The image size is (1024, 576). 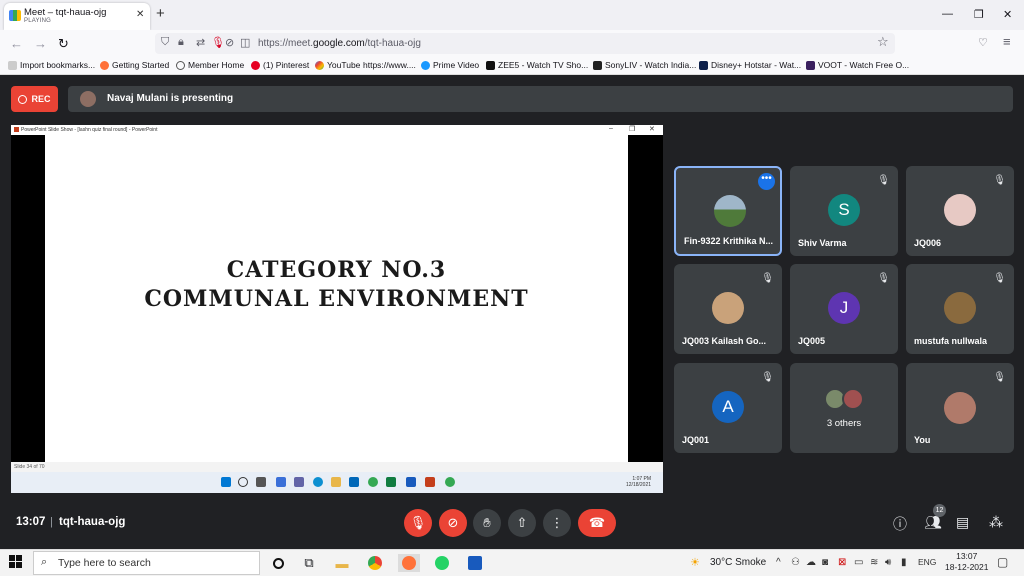 I want to click on mic-toggle-button: 🎙︎, so click(x=418, y=523).